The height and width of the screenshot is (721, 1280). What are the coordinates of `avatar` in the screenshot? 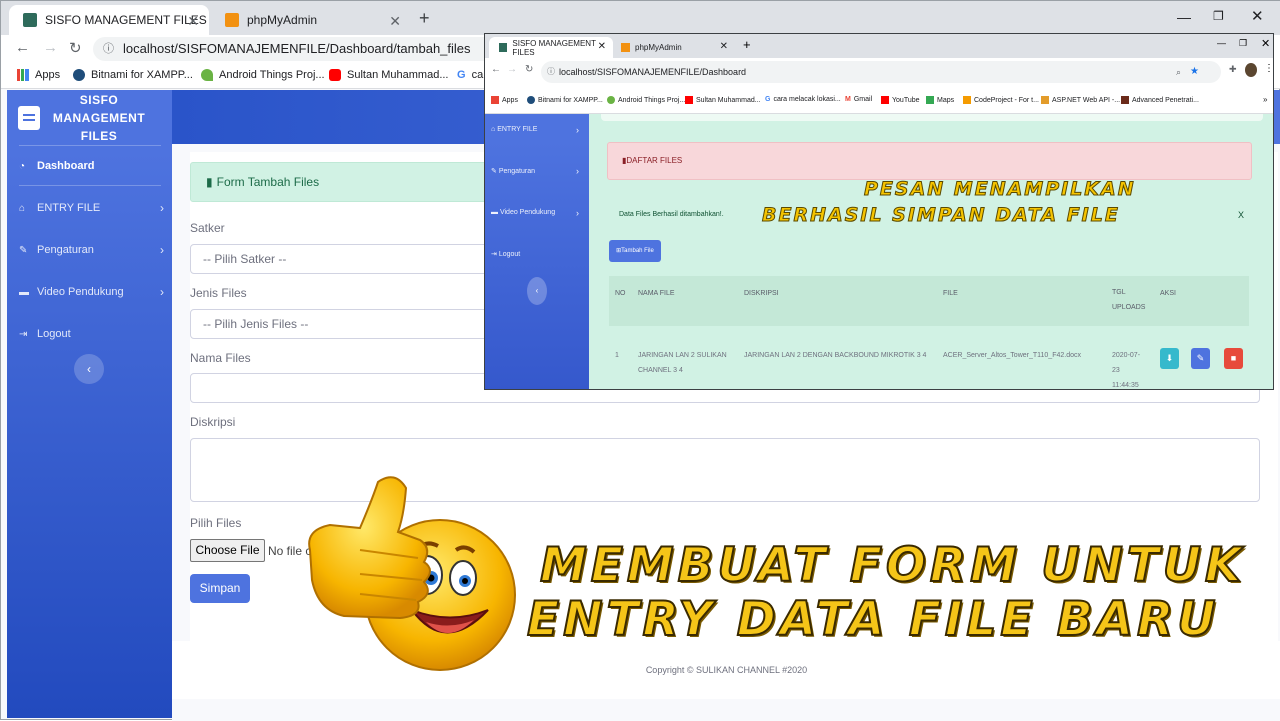 It's located at (1251, 70).